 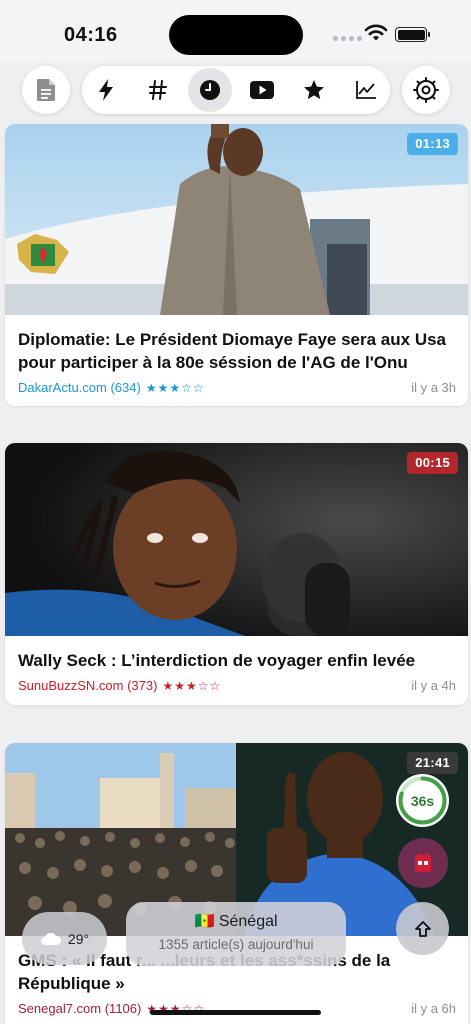 I want to click on cellular-signal-icon, so click(x=347, y=38).